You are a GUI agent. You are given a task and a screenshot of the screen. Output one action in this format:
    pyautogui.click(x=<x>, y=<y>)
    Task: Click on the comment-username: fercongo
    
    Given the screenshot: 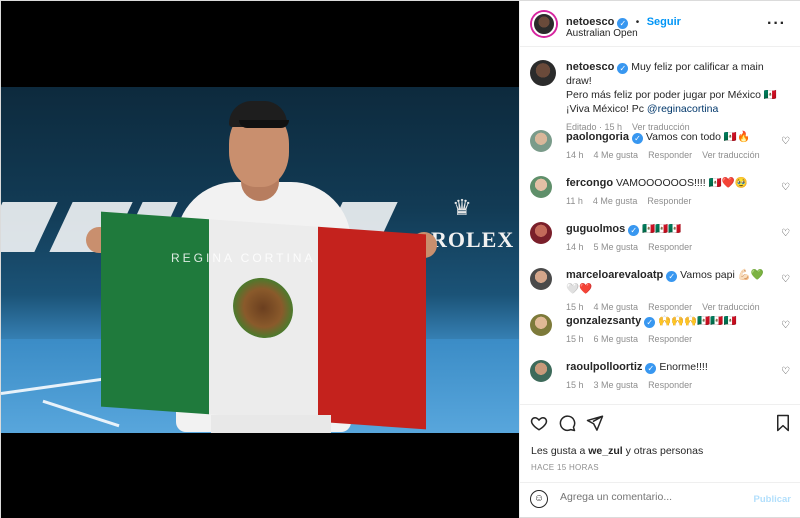 What is the action you would take?
    pyautogui.click(x=589, y=183)
    